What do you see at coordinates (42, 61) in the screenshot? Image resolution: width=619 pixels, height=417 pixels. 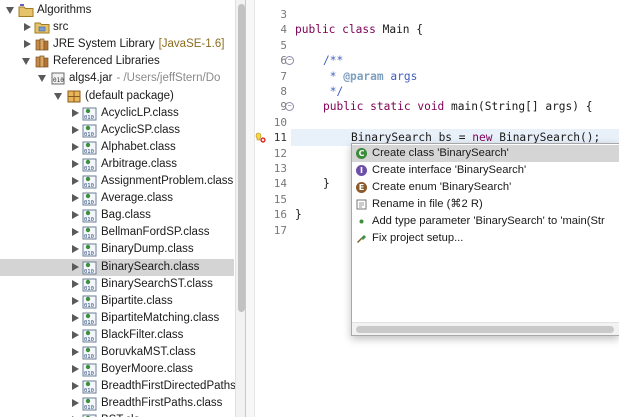 I see `library-icon` at bounding box center [42, 61].